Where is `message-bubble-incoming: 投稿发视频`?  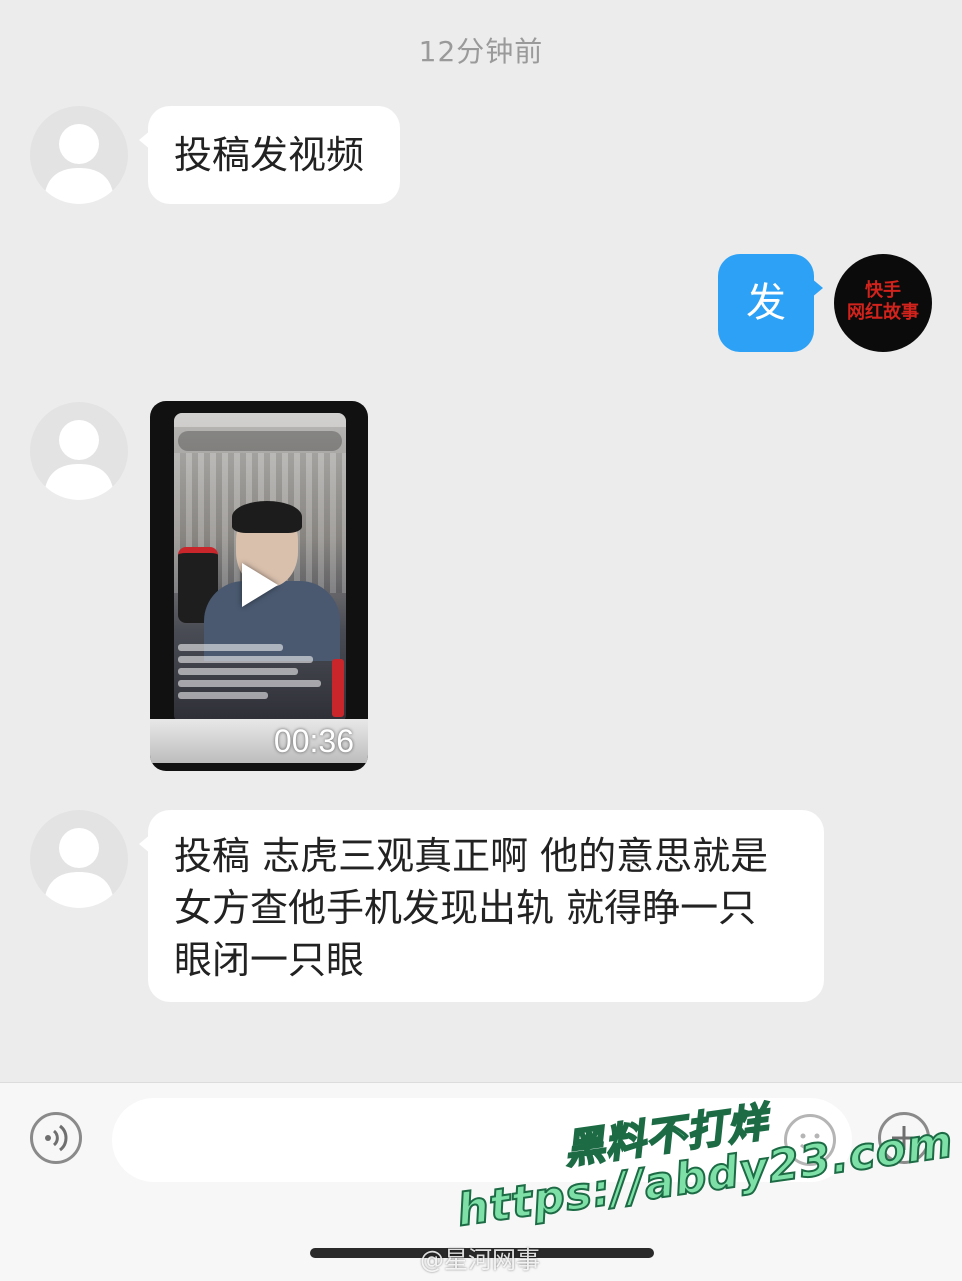
message-bubble-incoming: 投稿发视频 is located at coordinates (269, 155).